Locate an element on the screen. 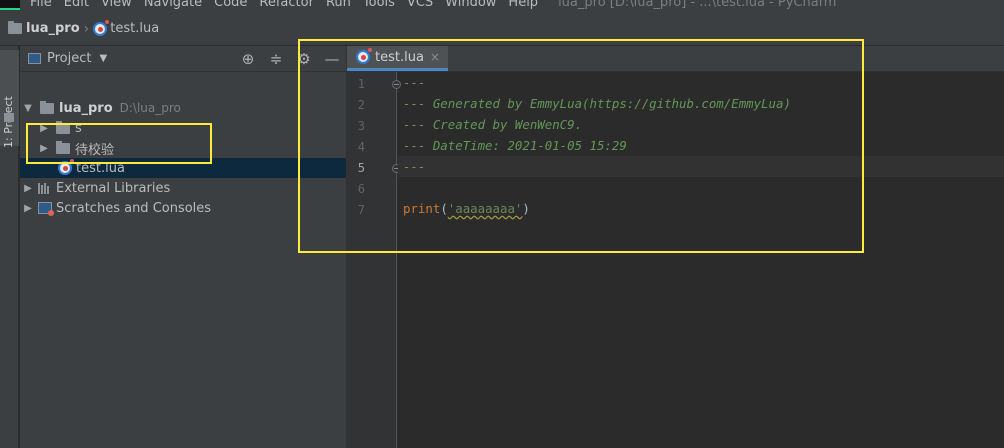 This screenshot has height=448, width=1004. tab-label: test.lua is located at coordinates (399, 57).